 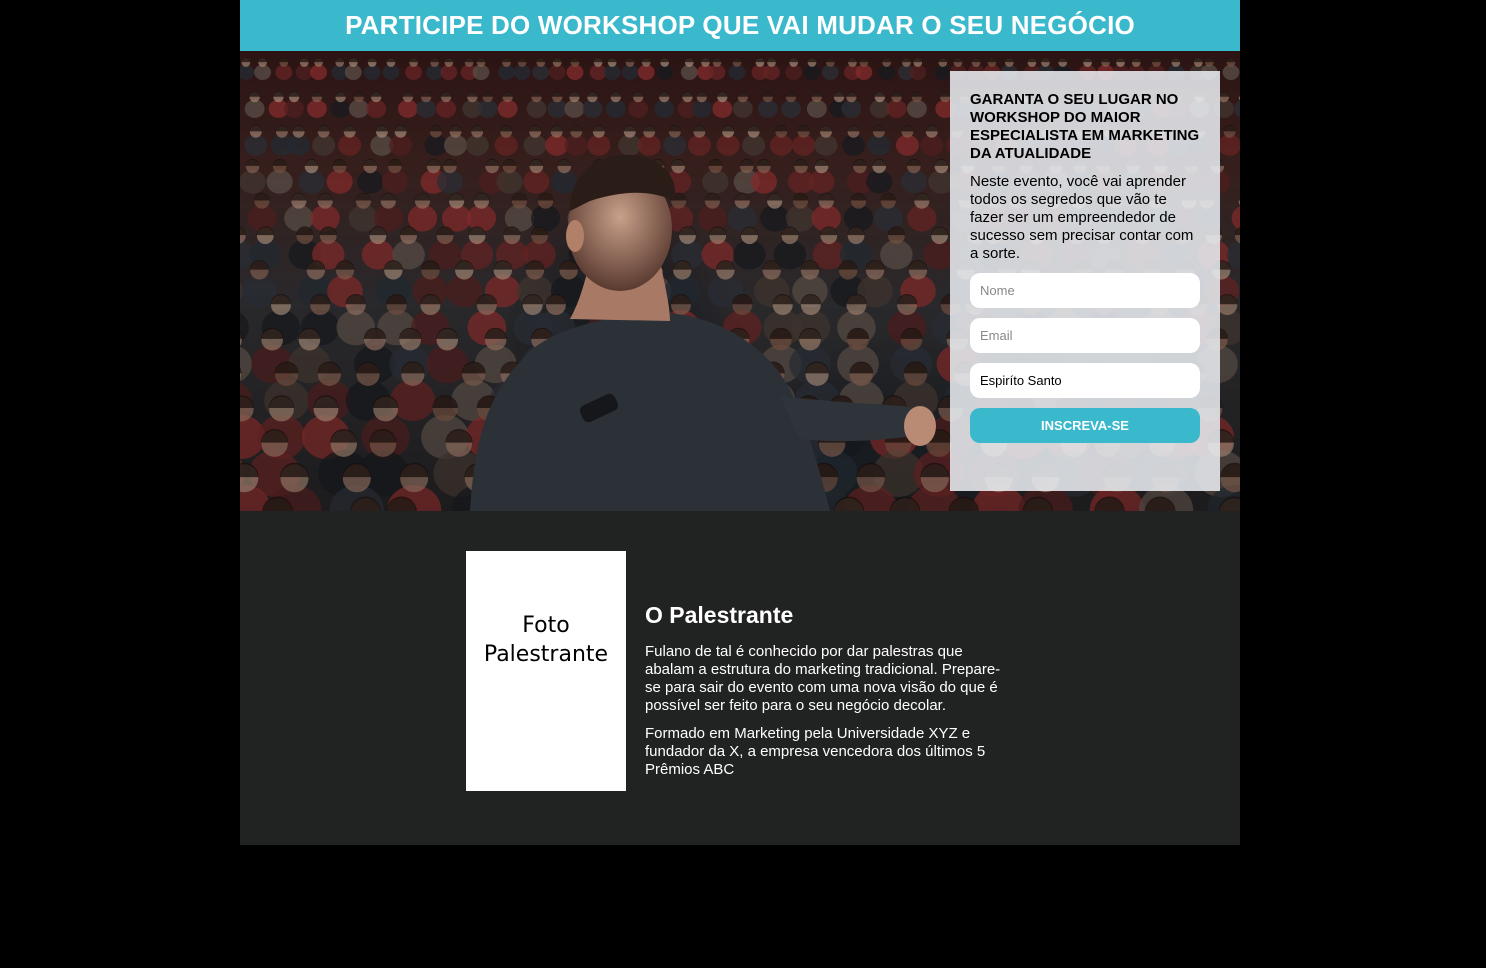 What do you see at coordinates (719, 615) in the screenshot?
I see `speaker-title: O Palestrante` at bounding box center [719, 615].